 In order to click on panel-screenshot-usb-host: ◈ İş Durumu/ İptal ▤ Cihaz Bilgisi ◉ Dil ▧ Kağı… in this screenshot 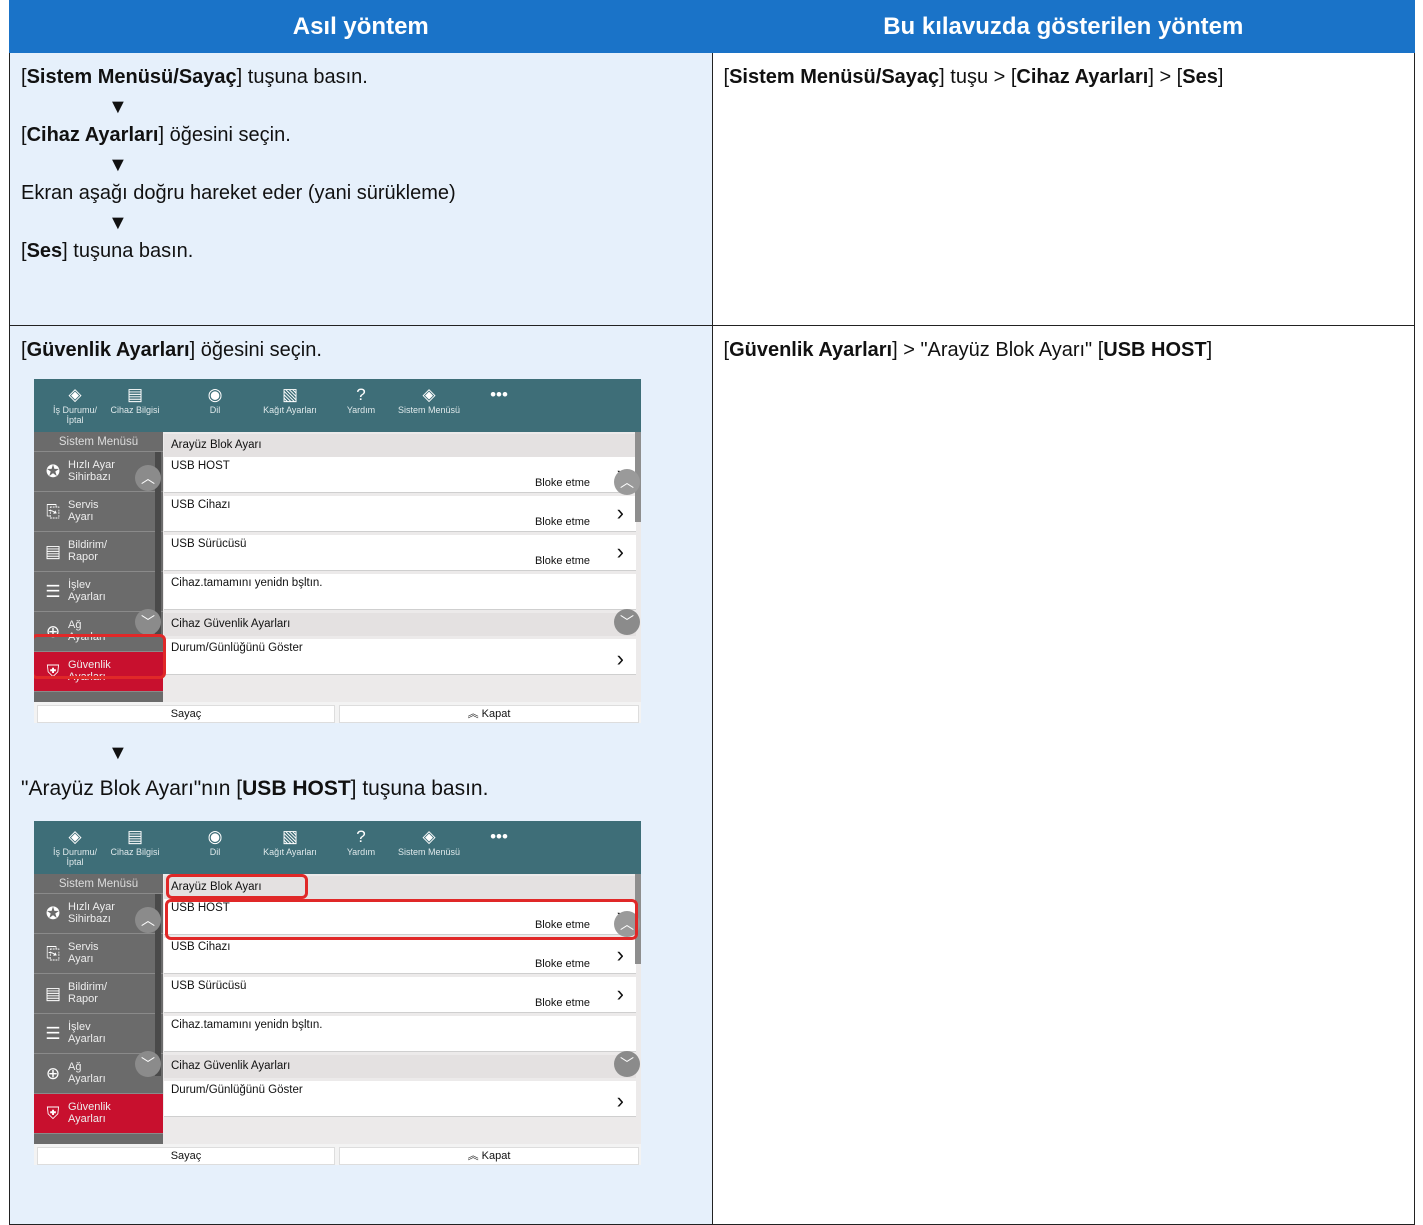, I will do `click(337, 993)`.